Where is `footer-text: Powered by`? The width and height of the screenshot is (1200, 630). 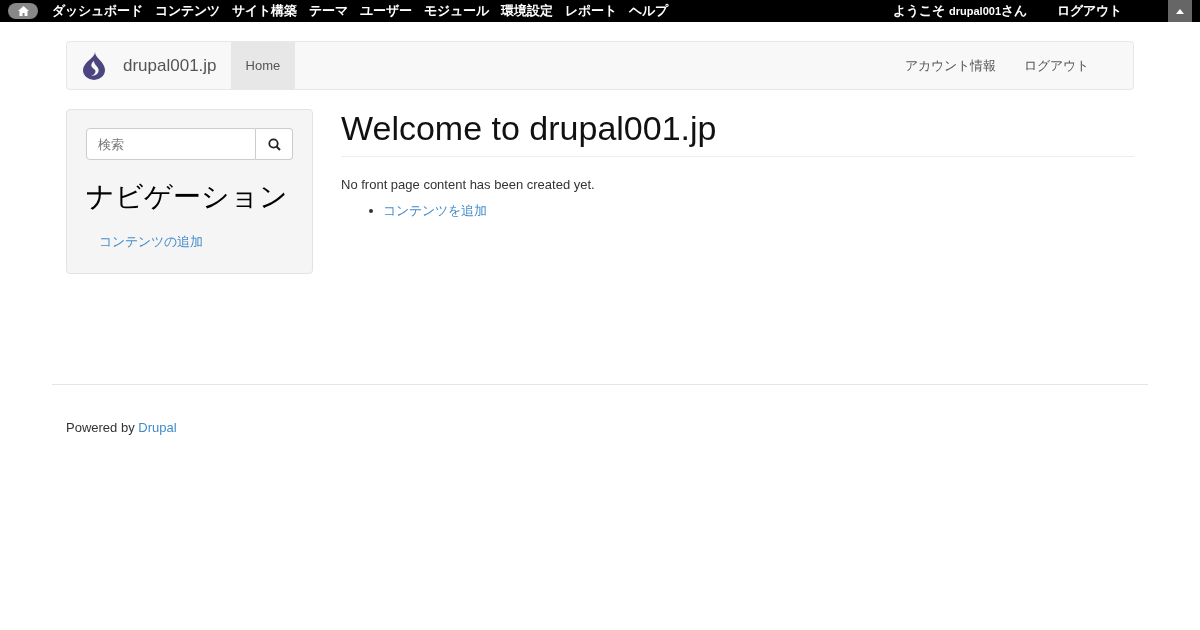
footer-text: Powered by is located at coordinates (101, 427).